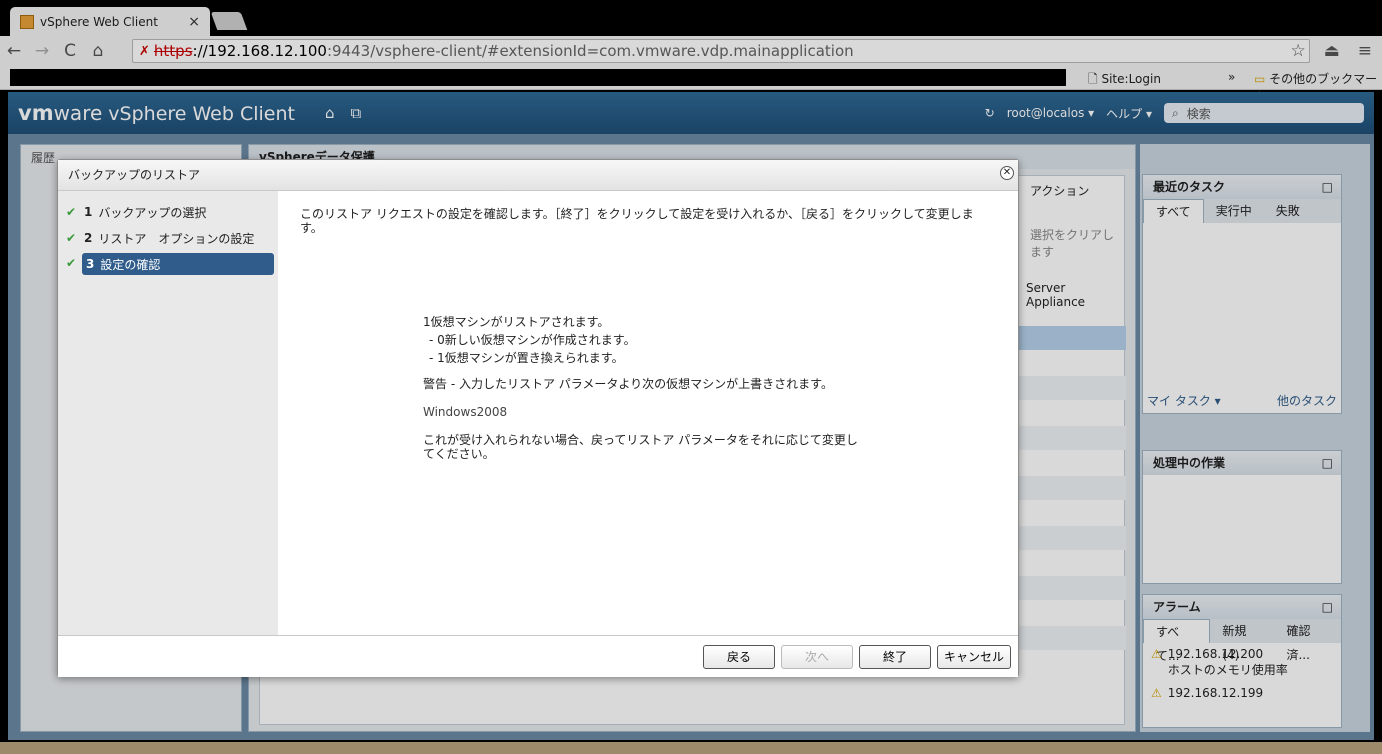  What do you see at coordinates (974, 657) in the screenshot?
I see `cancel-button: キャンセル` at bounding box center [974, 657].